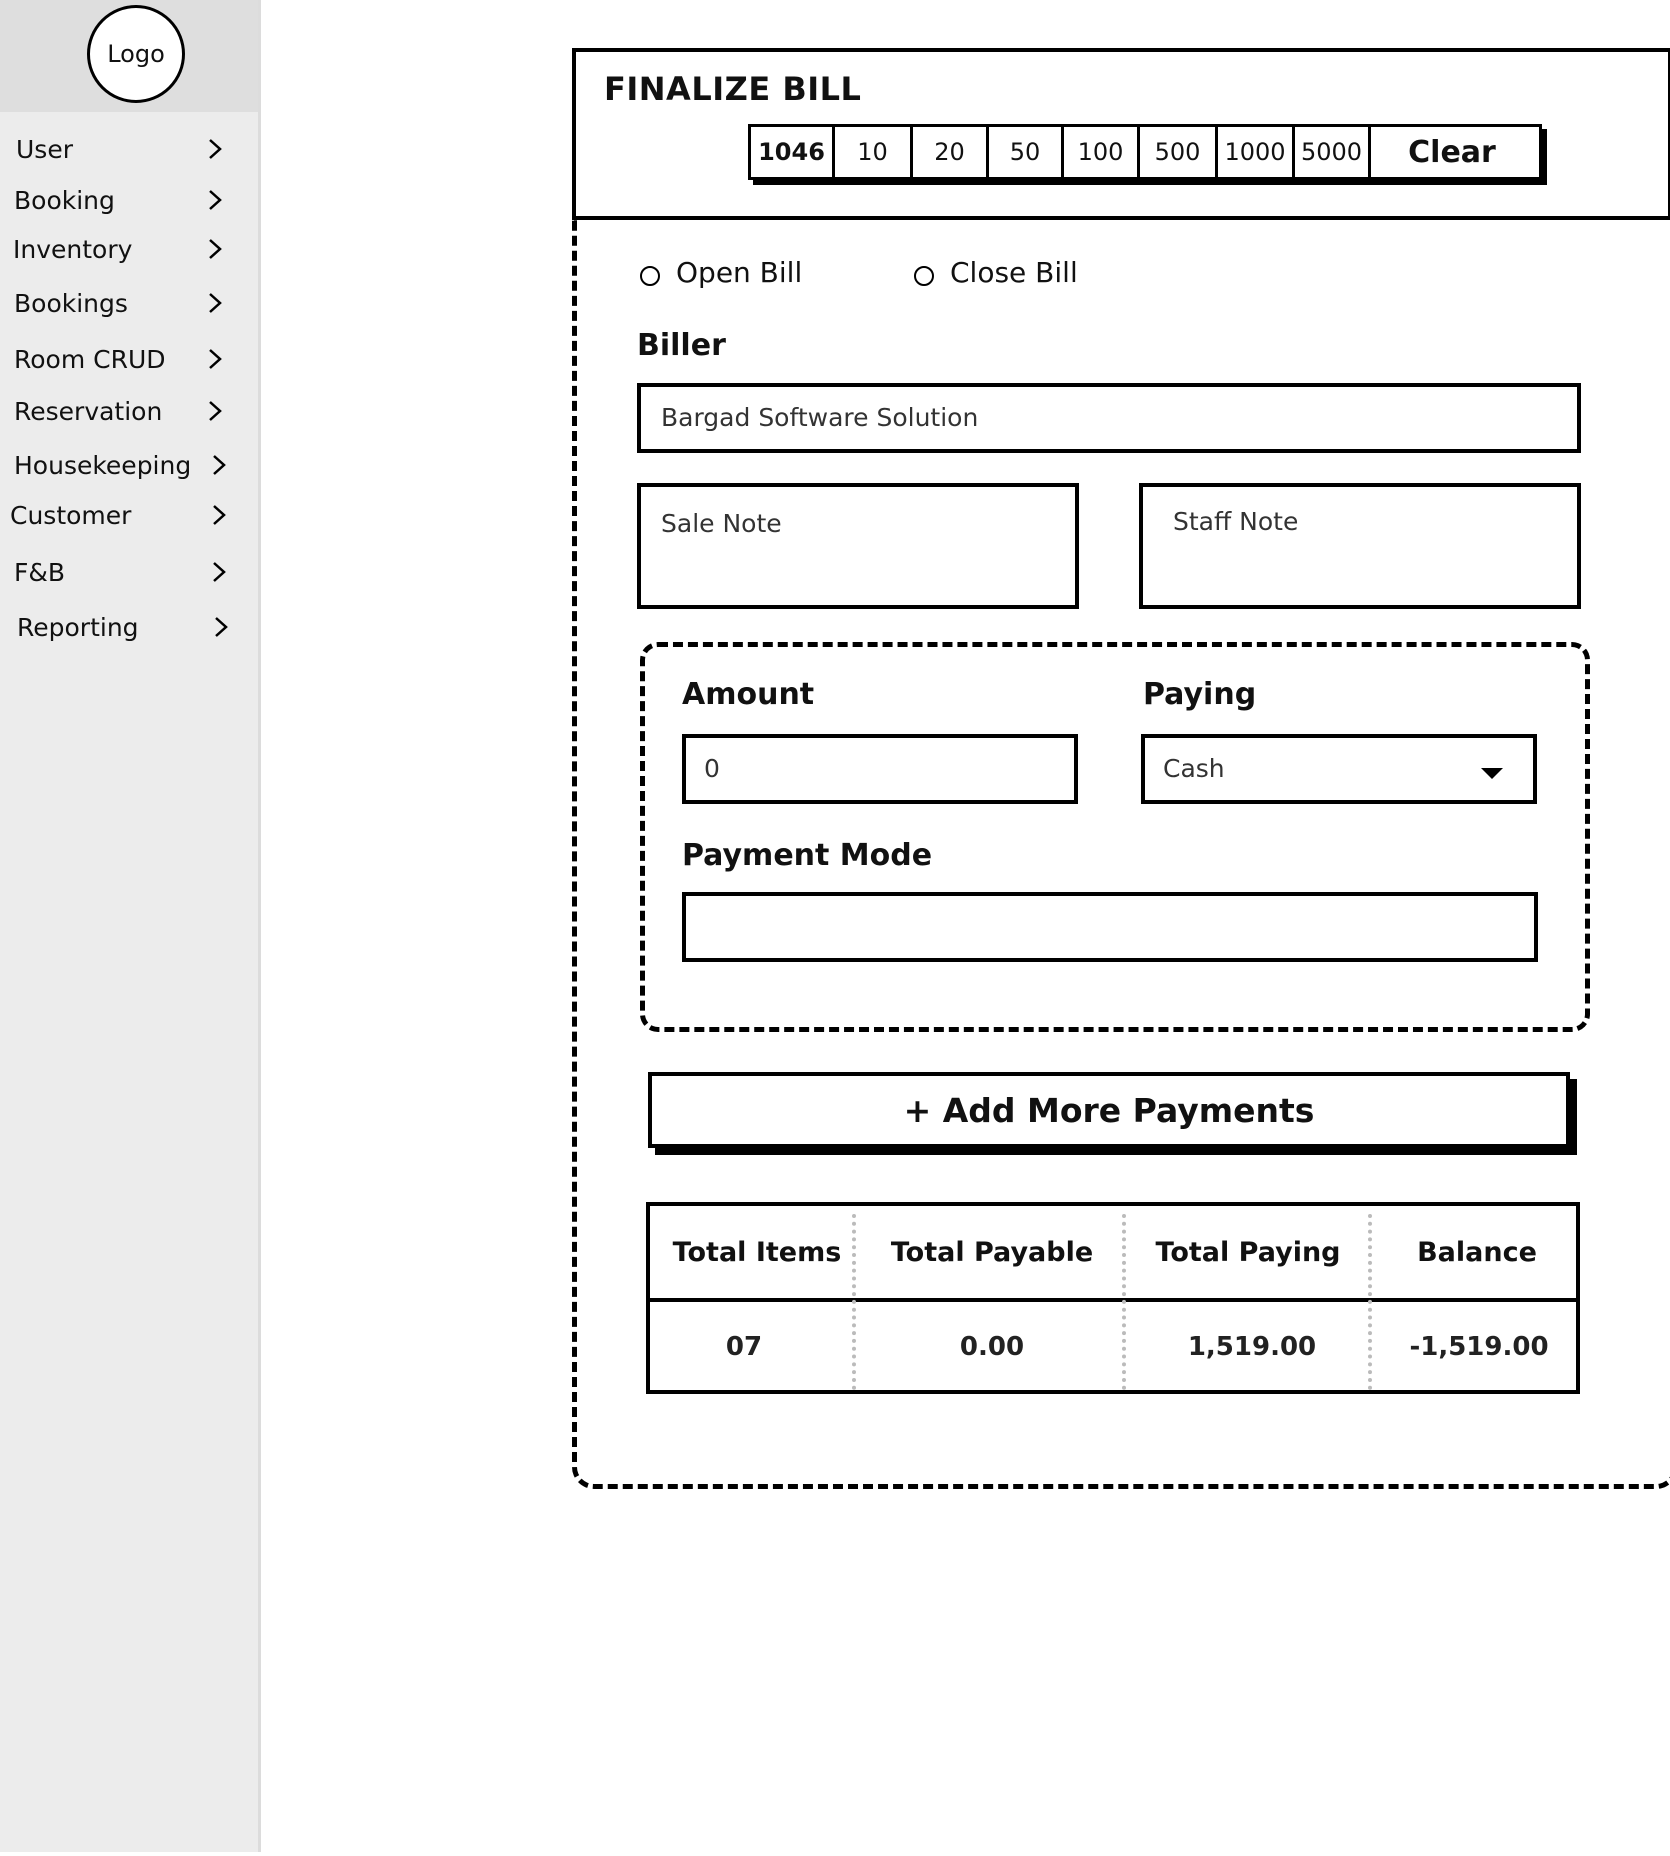  I want to click on denomination-button: 100, so click(1102, 152).